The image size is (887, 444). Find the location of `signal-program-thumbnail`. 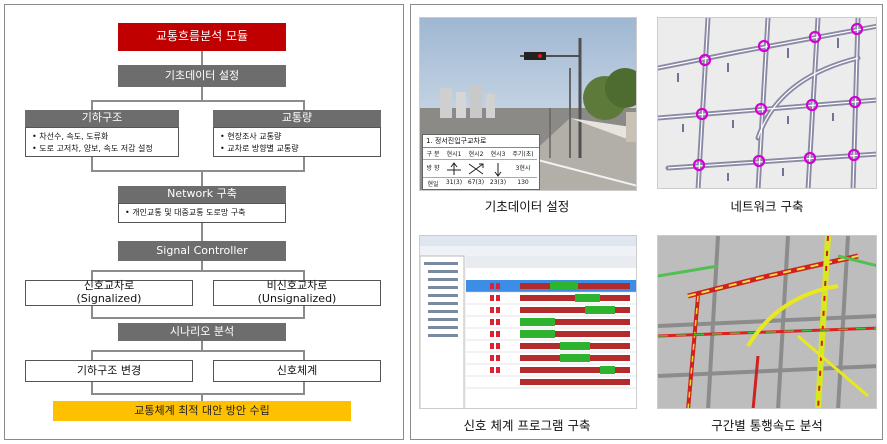

signal-program-thumbnail is located at coordinates (528, 322).